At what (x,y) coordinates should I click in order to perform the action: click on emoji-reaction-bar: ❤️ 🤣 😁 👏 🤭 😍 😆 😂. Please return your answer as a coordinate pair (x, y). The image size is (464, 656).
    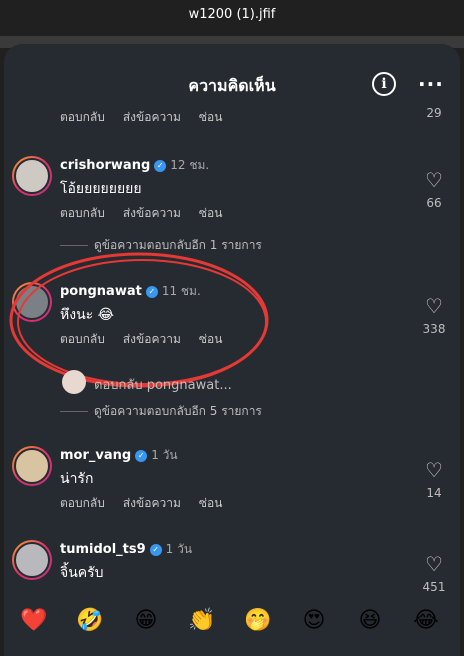
    Looking at the image, I should click on (232, 627).